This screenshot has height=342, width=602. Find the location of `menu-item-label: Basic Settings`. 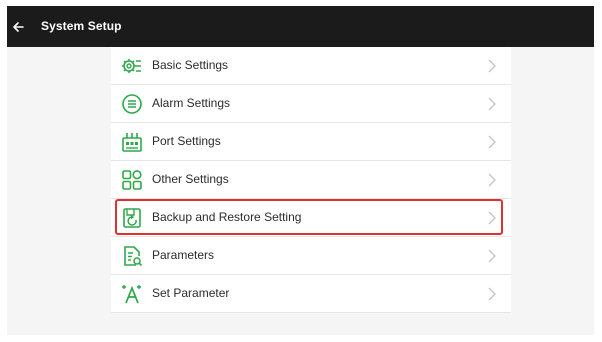

menu-item-label: Basic Settings is located at coordinates (190, 65).